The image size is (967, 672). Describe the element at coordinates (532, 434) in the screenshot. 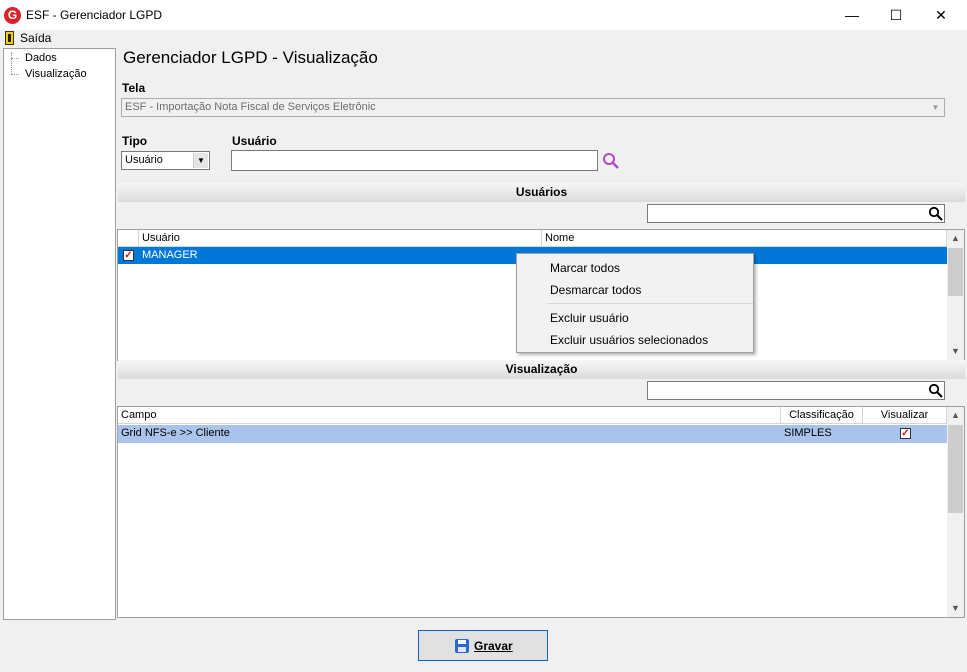

I see `table-row: Grid NFS-e >> Cliente SIMPLES ✓` at that location.